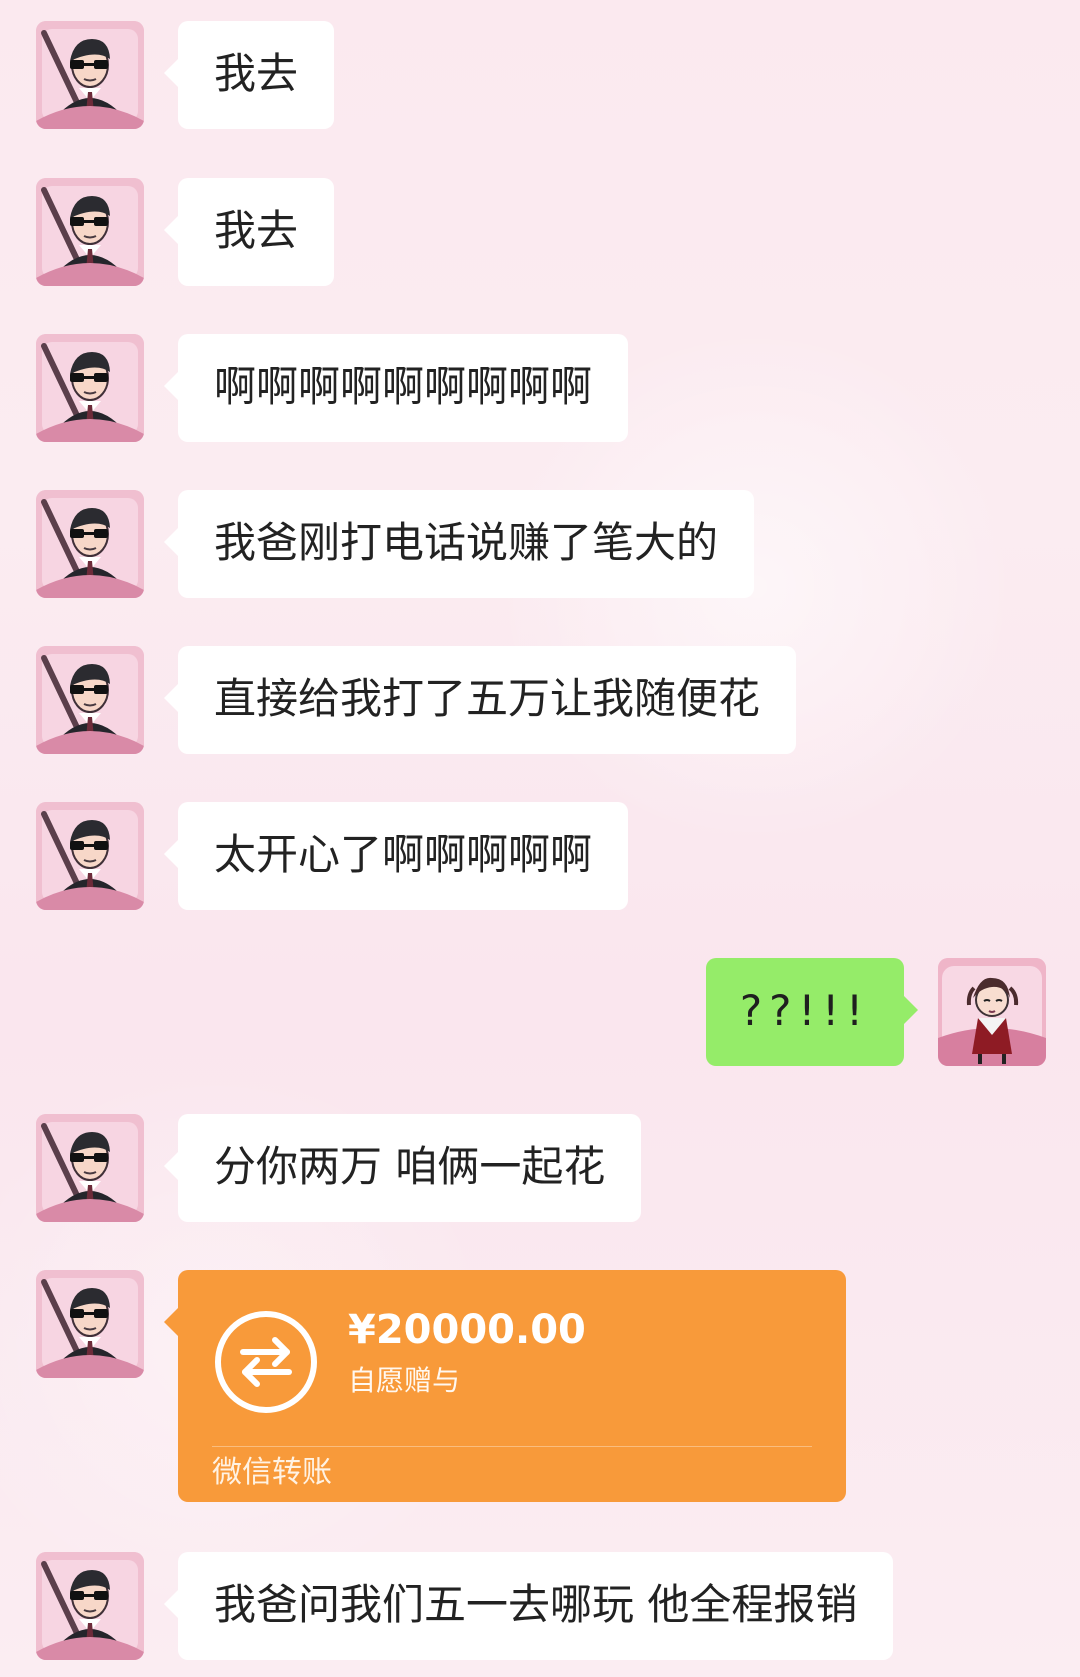 The height and width of the screenshot is (1677, 1080). Describe the element at coordinates (812, 1012) in the screenshot. I see `message-bubble-self: ??!!!` at that location.